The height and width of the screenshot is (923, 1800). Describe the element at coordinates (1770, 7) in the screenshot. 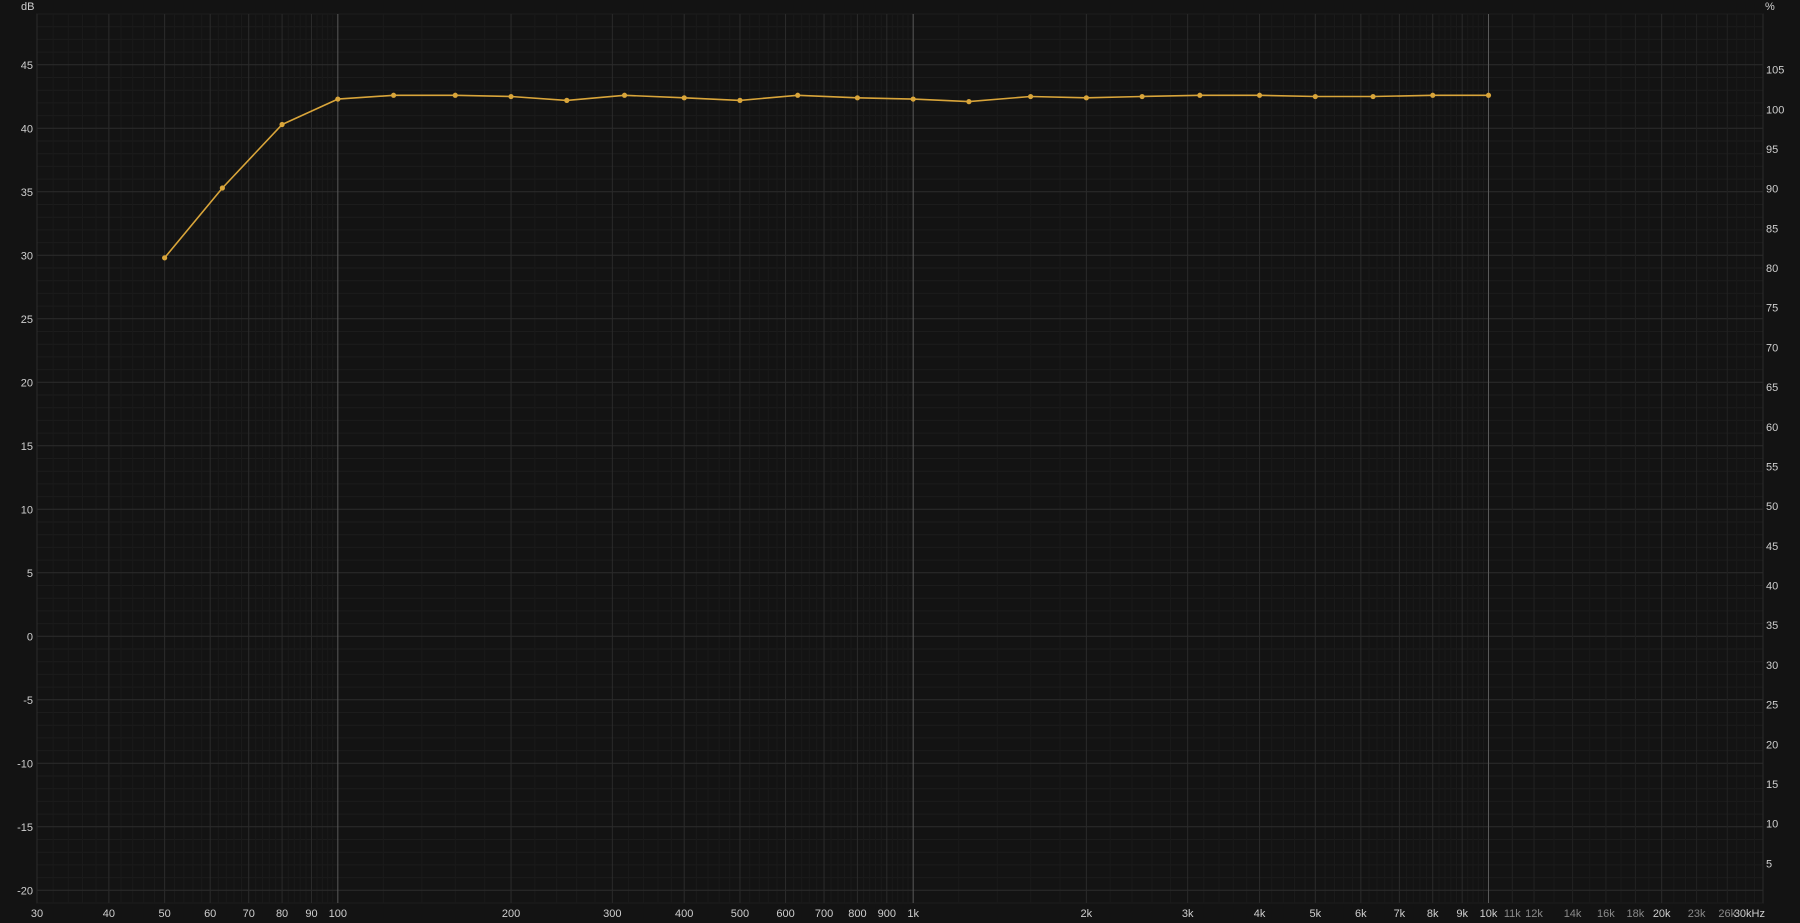

I see `y2-axis-unit-label: %` at that location.